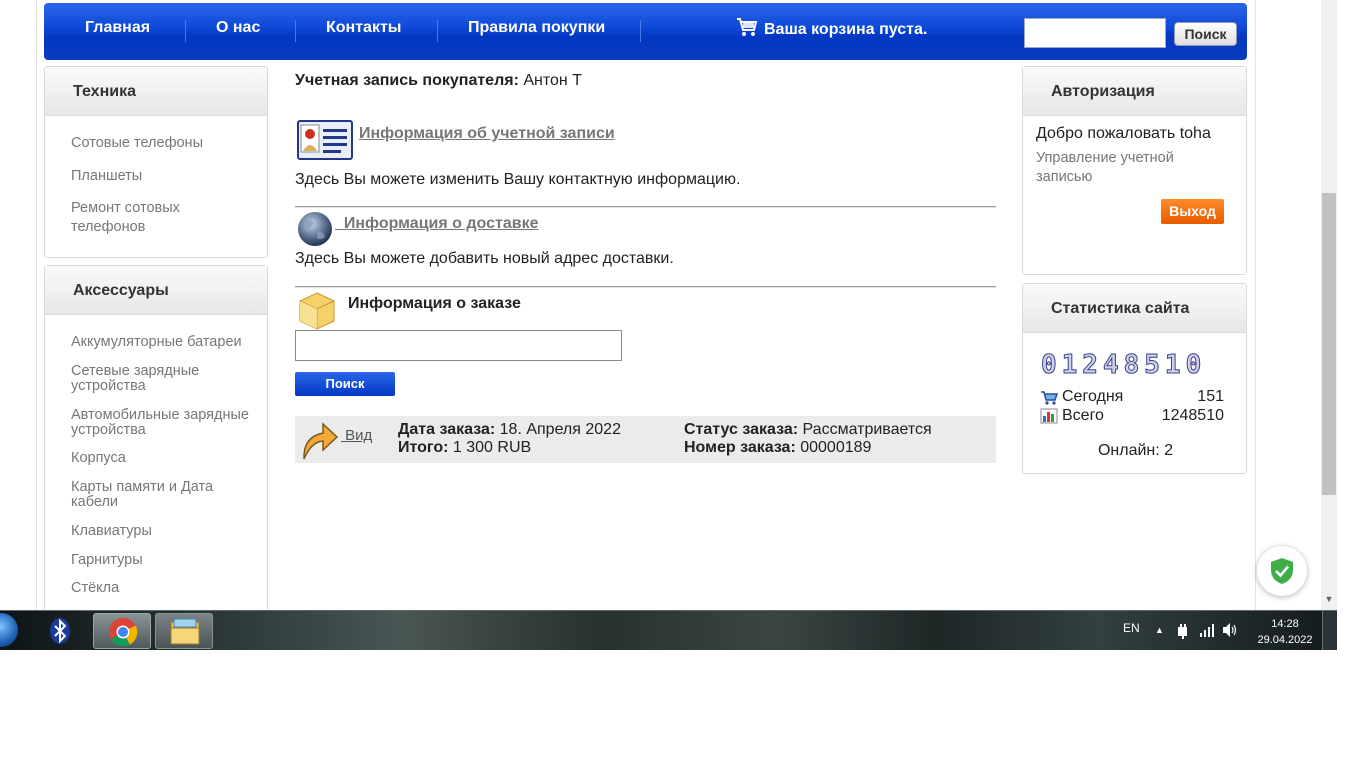 This screenshot has height=768, width=1366. Describe the element at coordinates (325, 140) in the screenshot. I see `account-card-icon` at that location.